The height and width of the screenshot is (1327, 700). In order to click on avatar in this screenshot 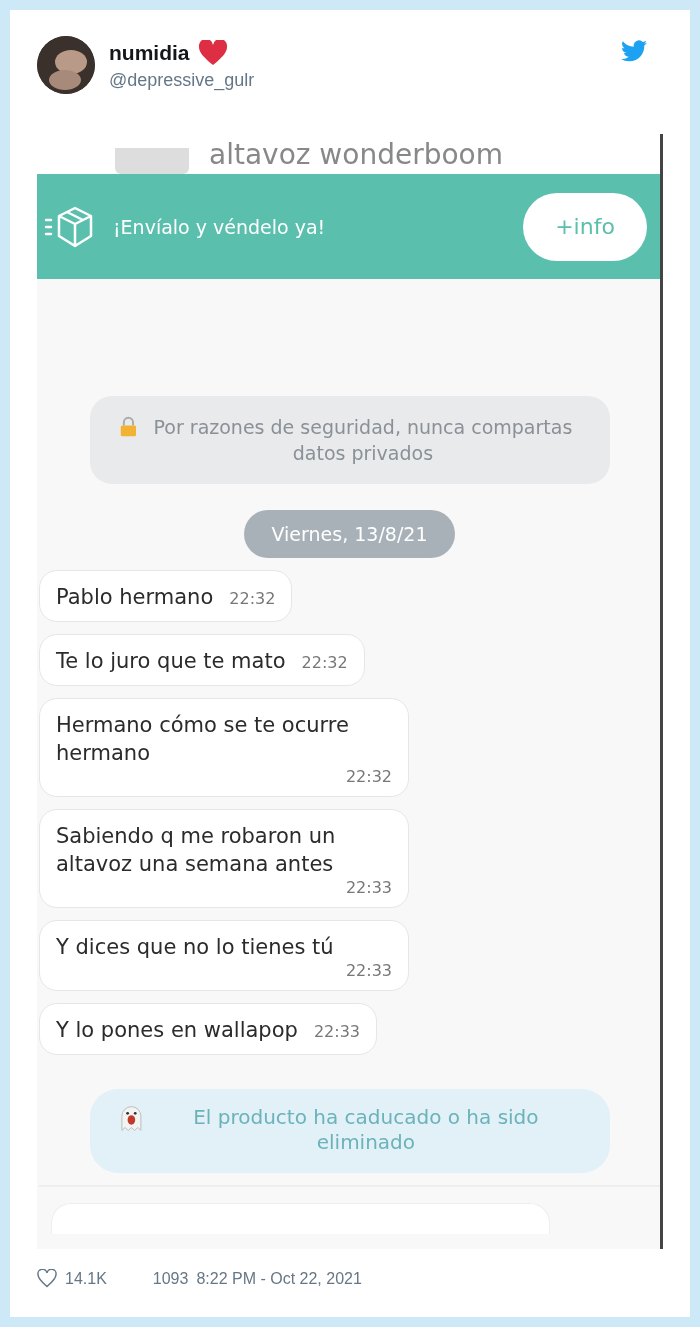, I will do `click(66, 65)`.